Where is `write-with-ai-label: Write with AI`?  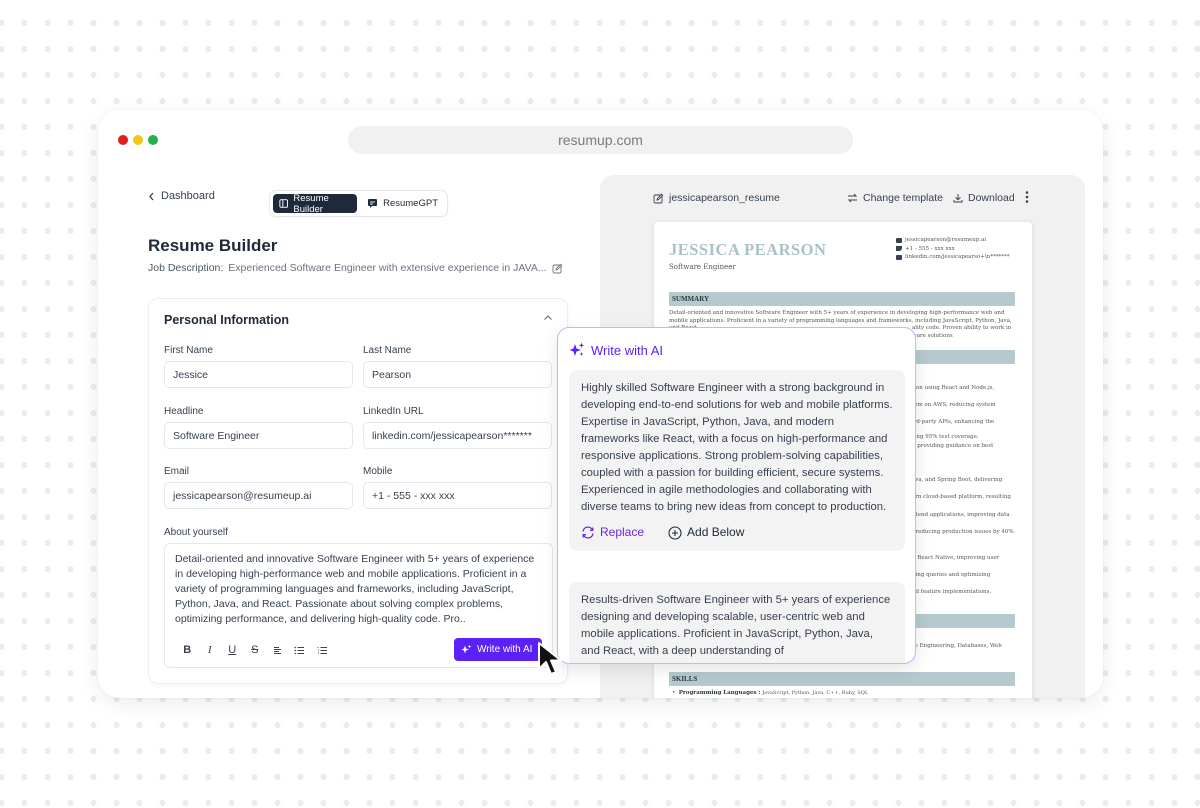
write-with-ai-label: Write with AI is located at coordinates (505, 649).